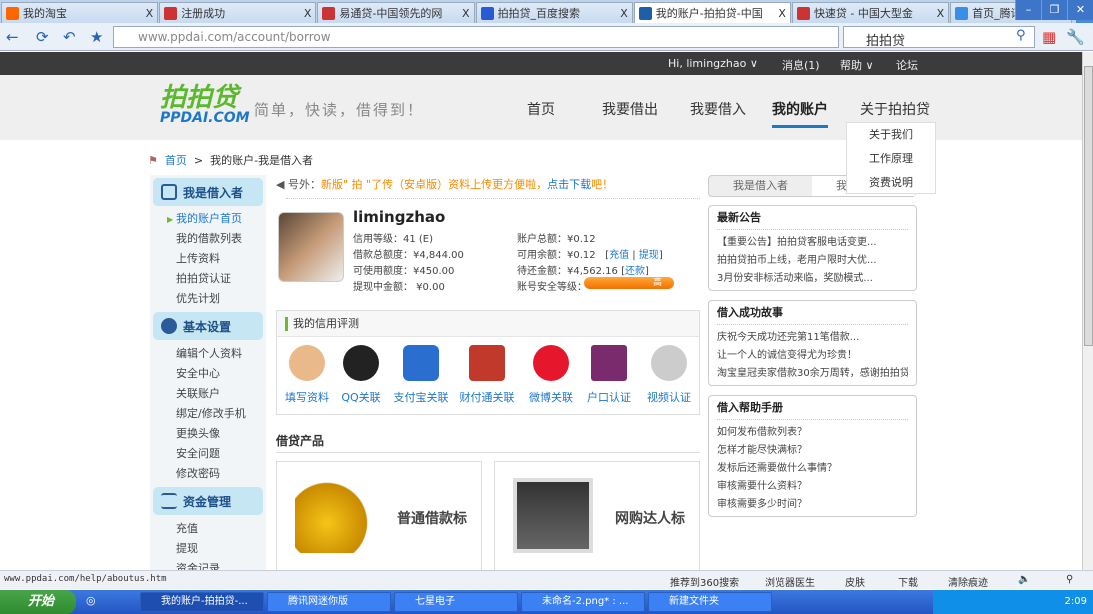 The image size is (1093, 614). I want to click on undo-icon: ↶, so click(69, 37).